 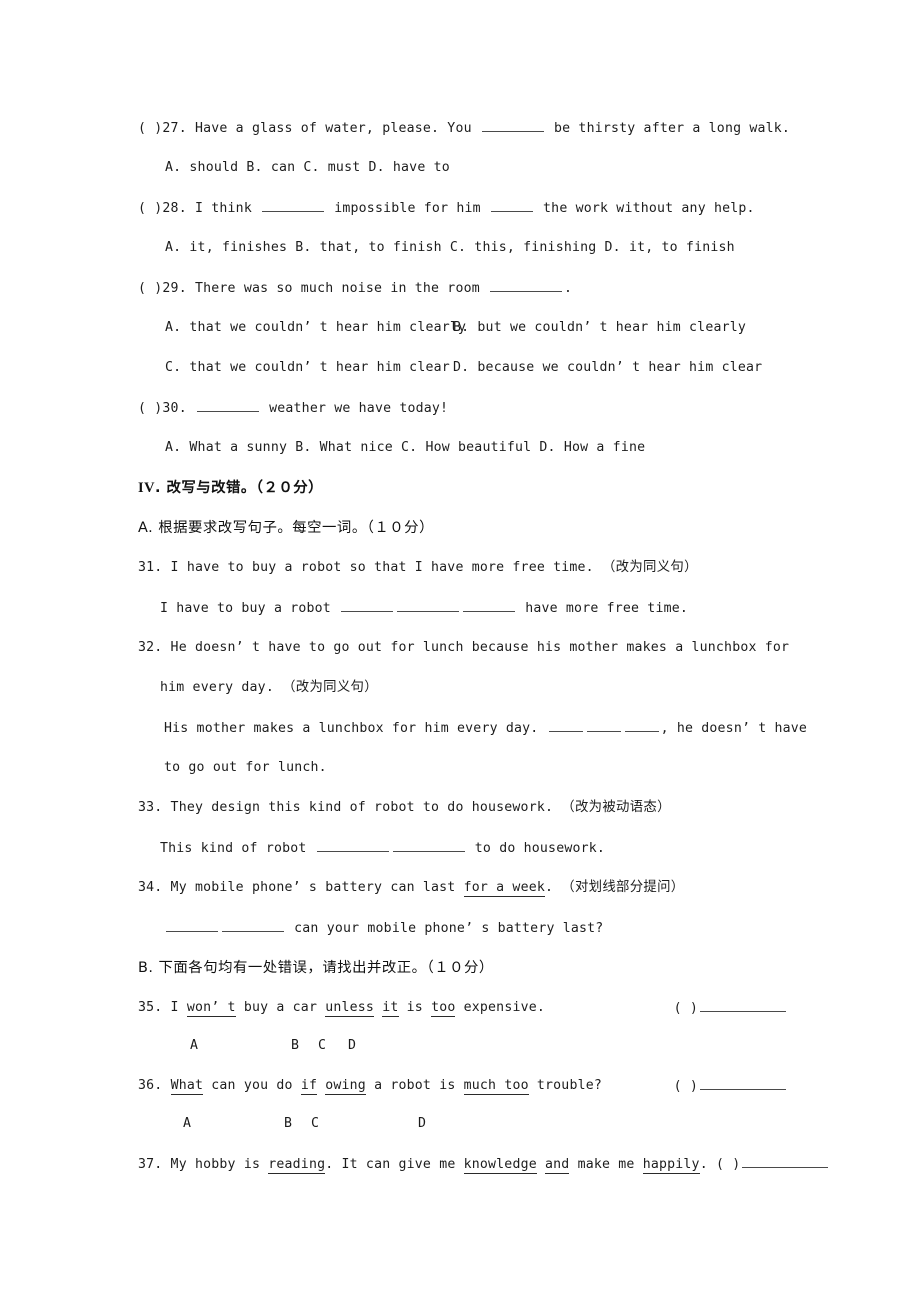 What do you see at coordinates (644, 209) in the screenshot?
I see `question-28-stem-part3: the work without any help.` at bounding box center [644, 209].